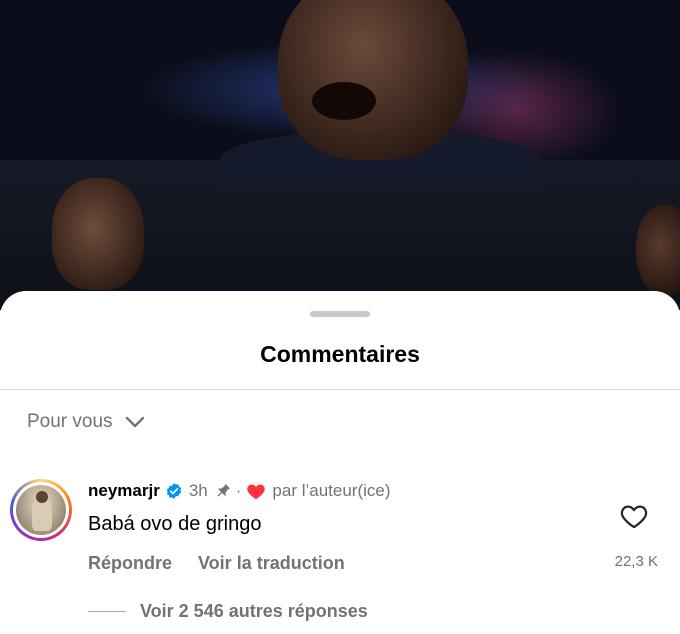 The width and height of the screenshot is (680, 634). I want to click on sheet-title: Commentaires, so click(340, 354).